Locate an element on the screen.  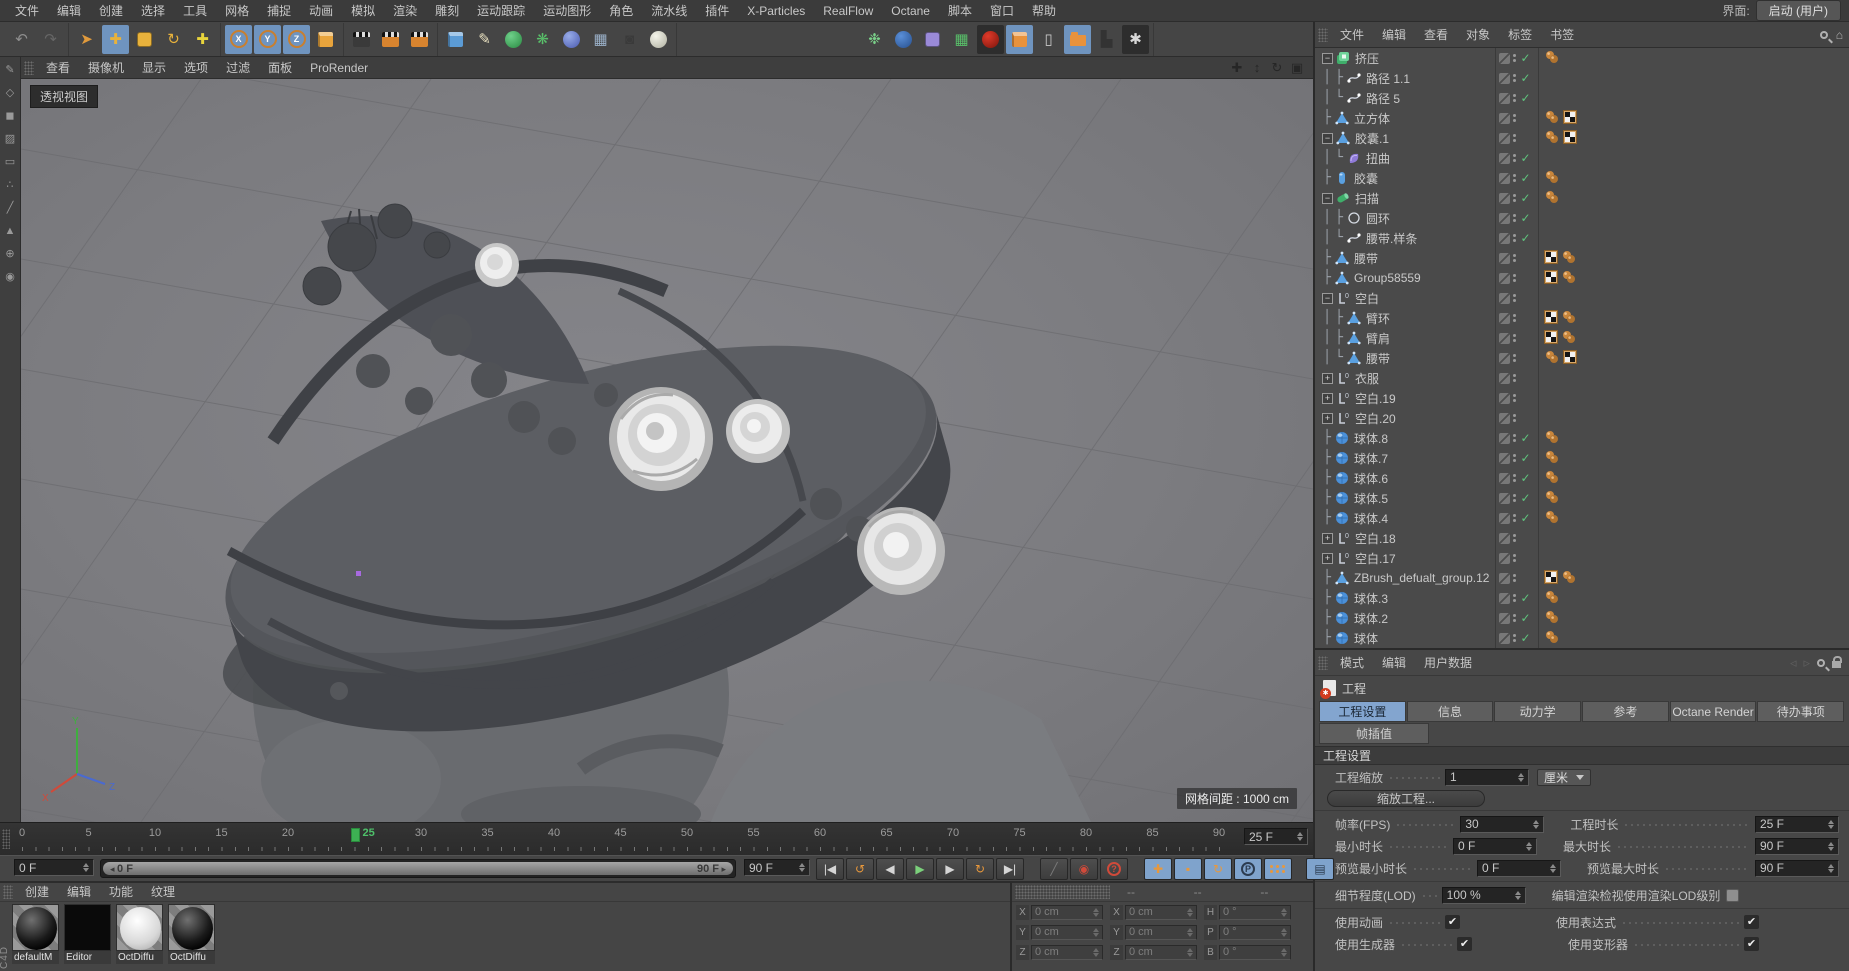
tab-Octane Render: Octane Render is located at coordinates (1713, 711).